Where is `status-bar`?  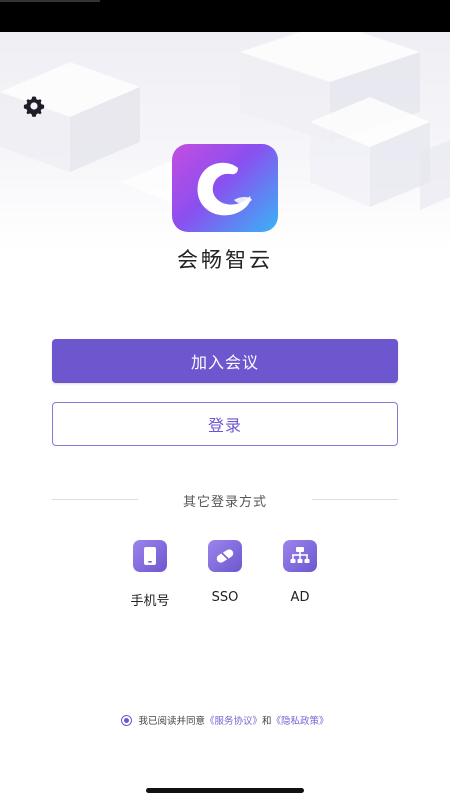
status-bar is located at coordinates (225, 16).